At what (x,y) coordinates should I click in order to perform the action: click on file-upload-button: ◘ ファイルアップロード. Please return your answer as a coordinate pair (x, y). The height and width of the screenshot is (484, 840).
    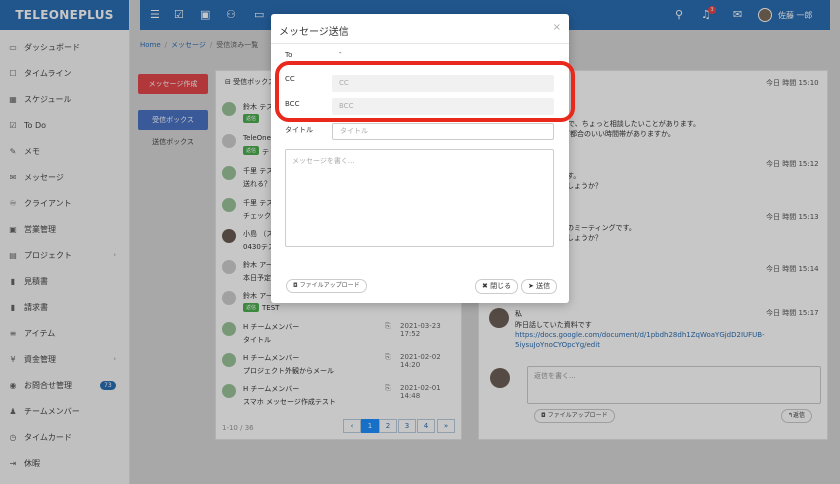
    Looking at the image, I should click on (326, 286).